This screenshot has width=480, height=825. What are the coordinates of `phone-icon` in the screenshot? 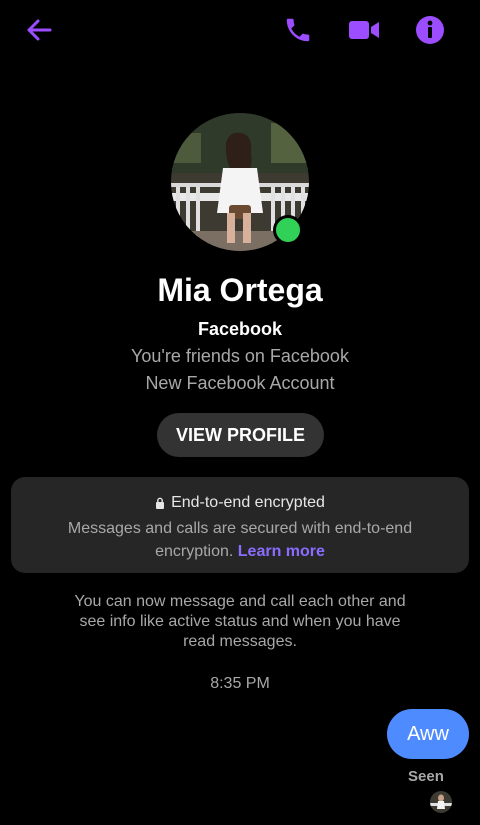 It's located at (298, 30).